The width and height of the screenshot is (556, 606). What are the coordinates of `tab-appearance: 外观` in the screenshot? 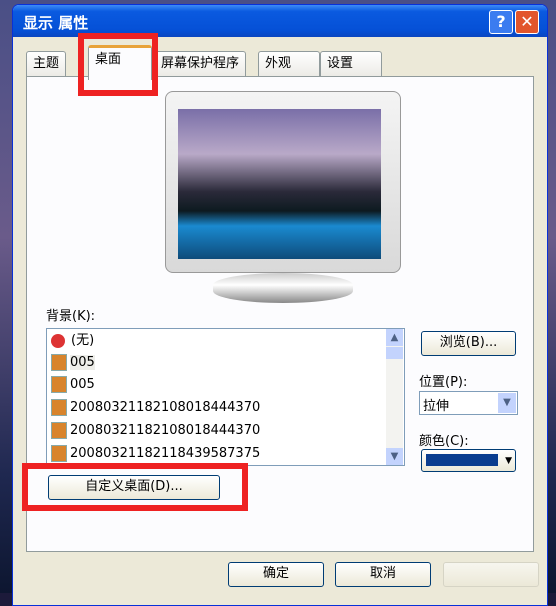 It's located at (289, 63).